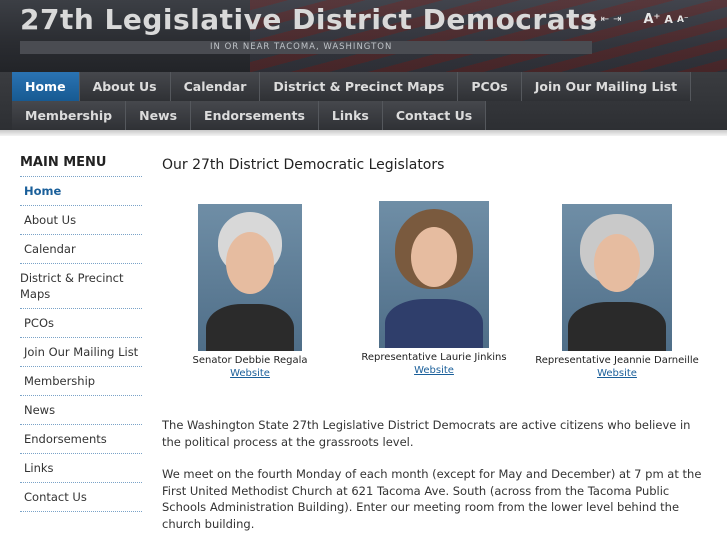 The width and height of the screenshot is (727, 545). Describe the element at coordinates (668, 20) in the screenshot. I see `font-reset-icon: A` at that location.